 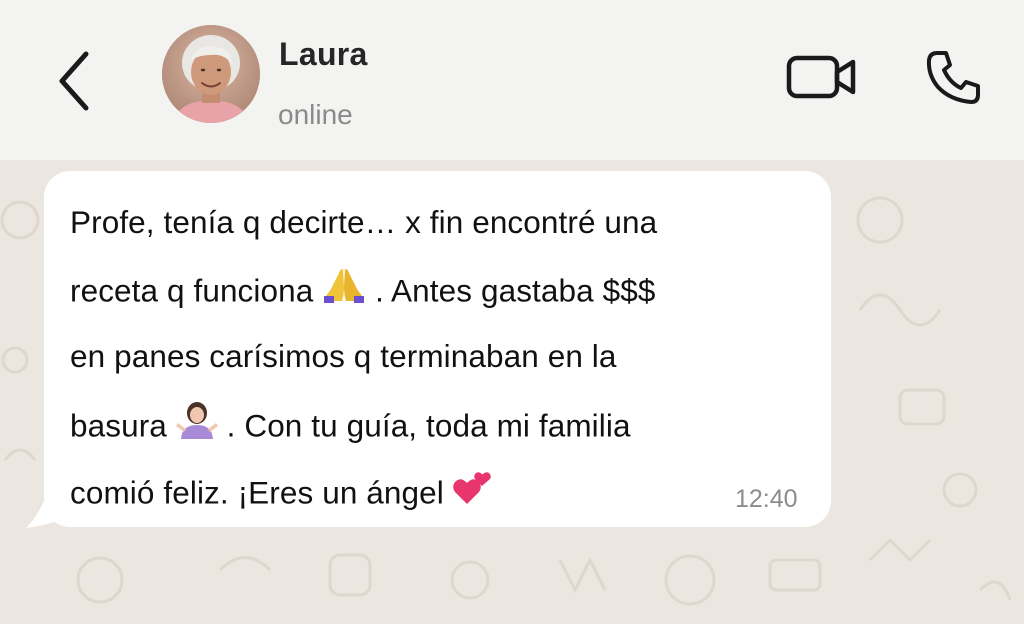 I want to click on two-hearts-emoji, so click(x=472, y=491).